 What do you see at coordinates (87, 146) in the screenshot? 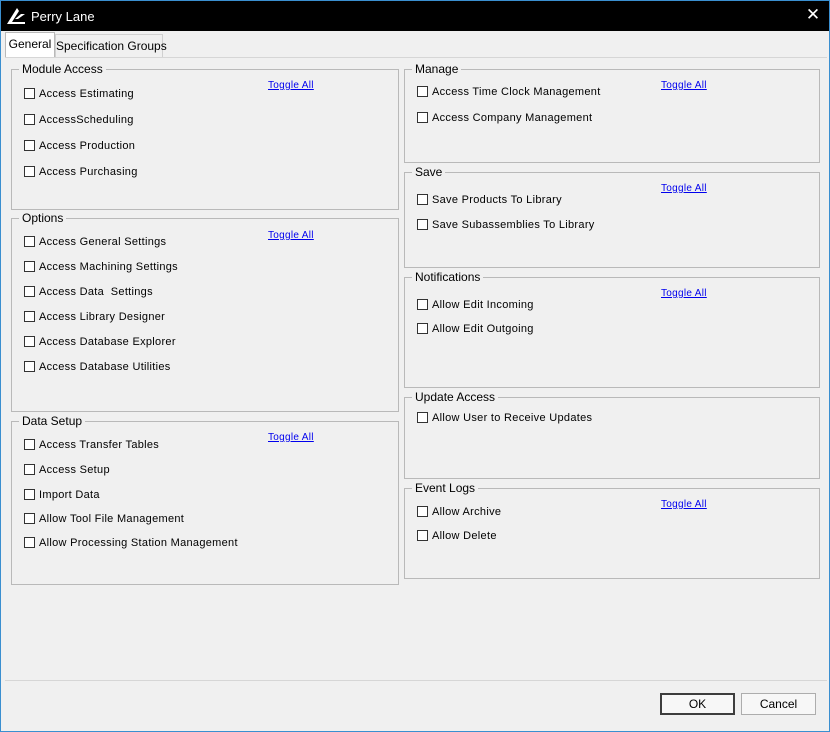
I see `checkbox-label: Access Production` at bounding box center [87, 146].